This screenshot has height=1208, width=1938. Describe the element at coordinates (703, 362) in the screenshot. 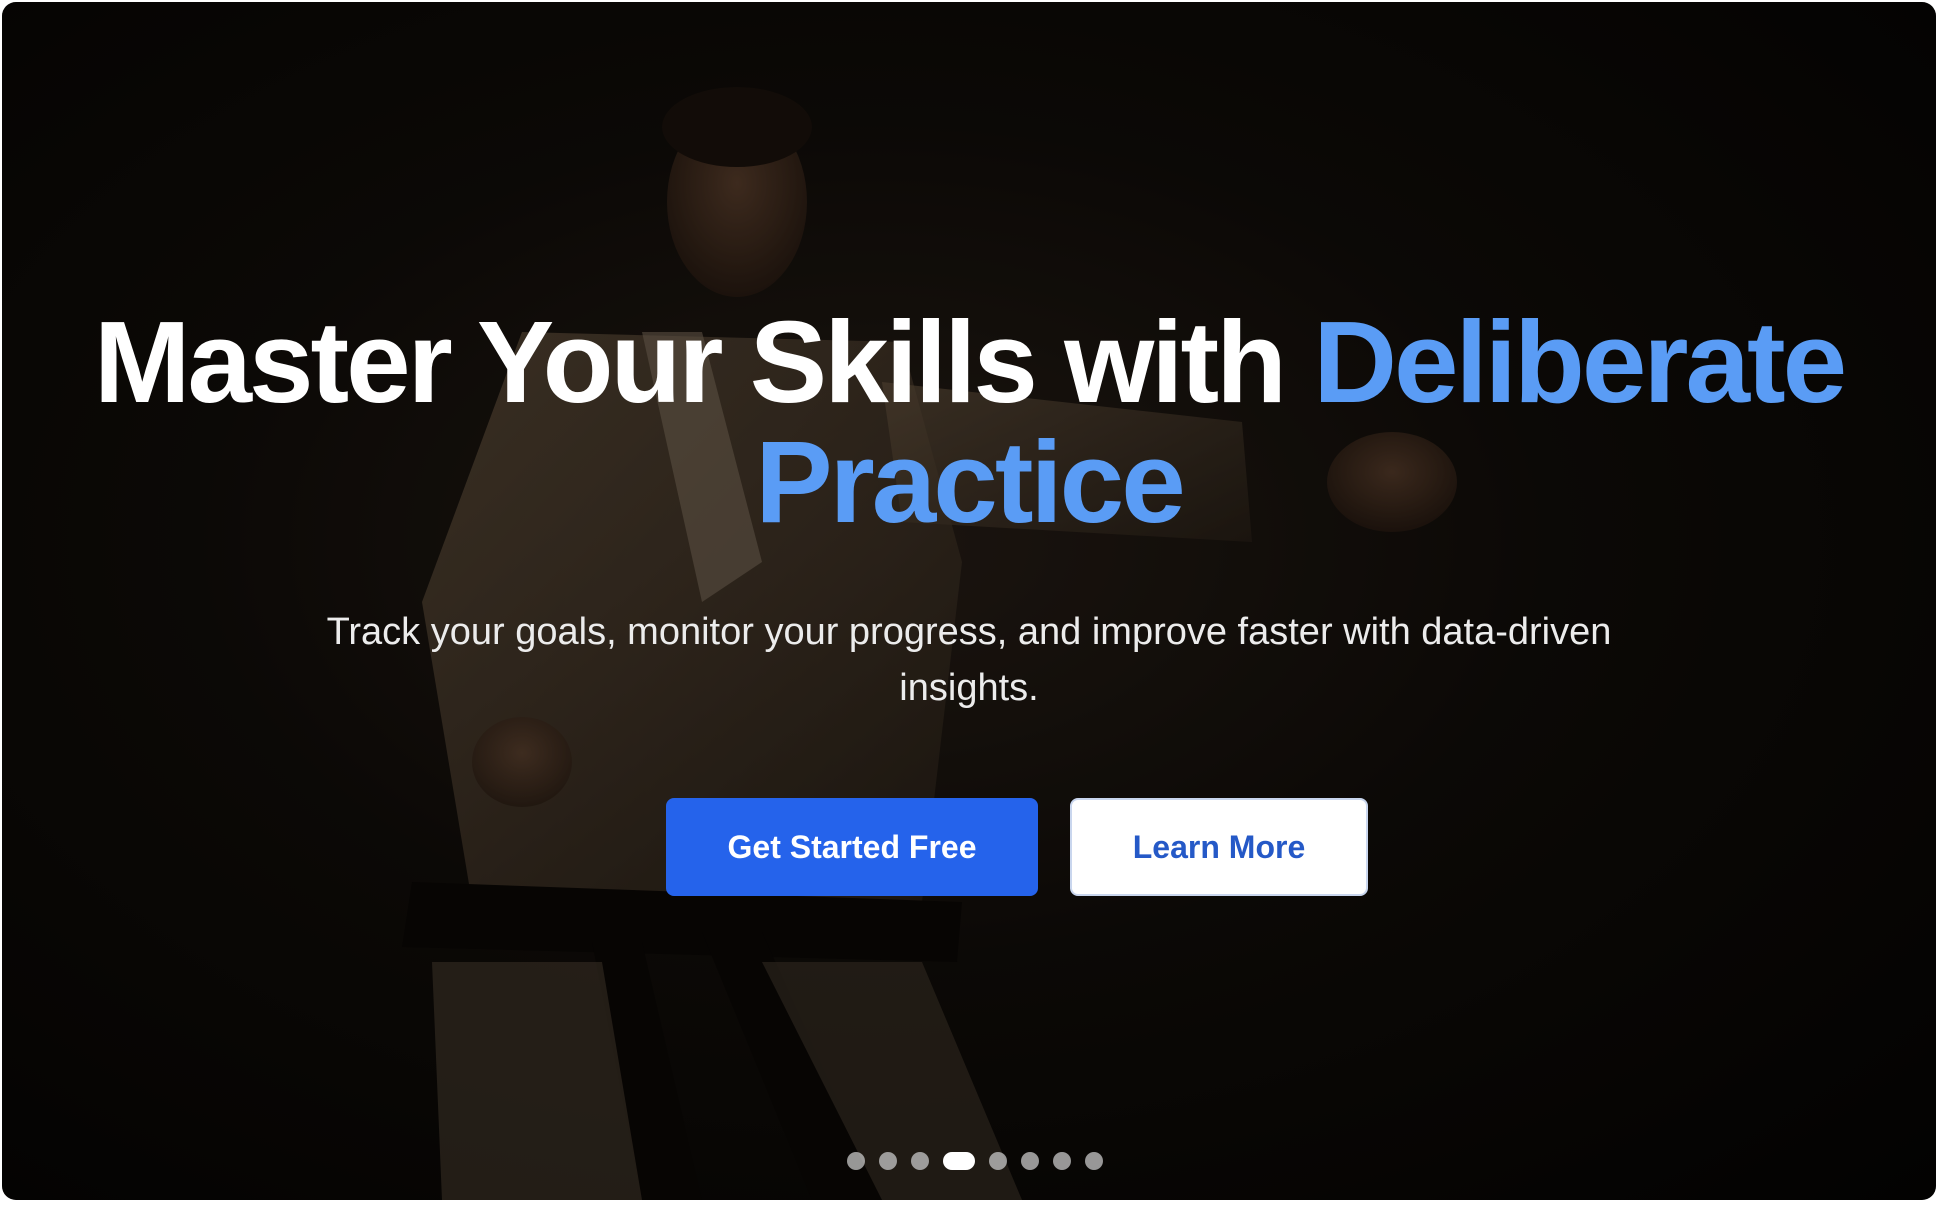

I see `headline-main-text: Master Your Skills with` at that location.